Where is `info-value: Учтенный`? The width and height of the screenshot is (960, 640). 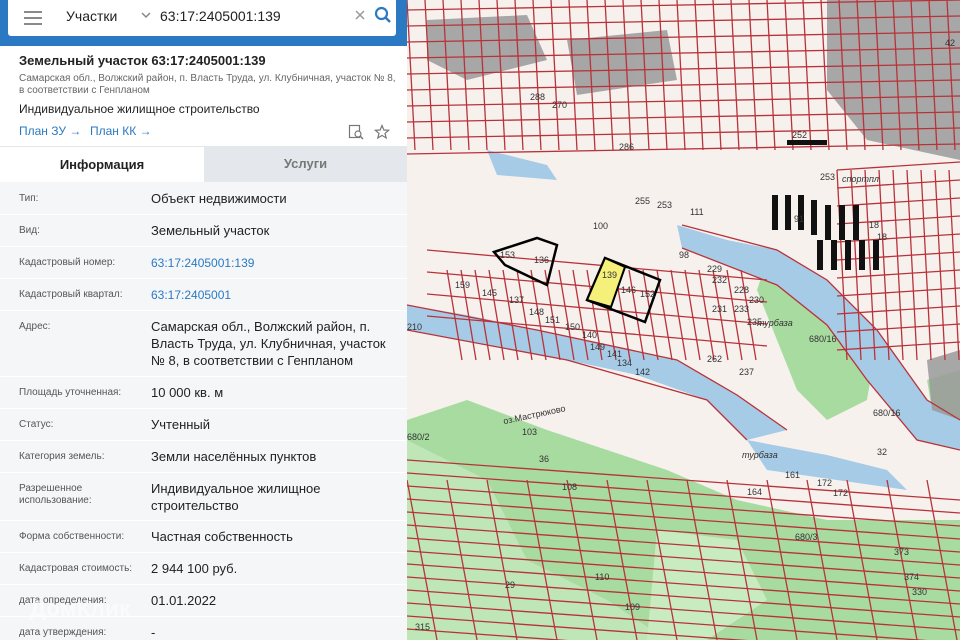
info-value: Учтенный is located at coordinates (181, 424).